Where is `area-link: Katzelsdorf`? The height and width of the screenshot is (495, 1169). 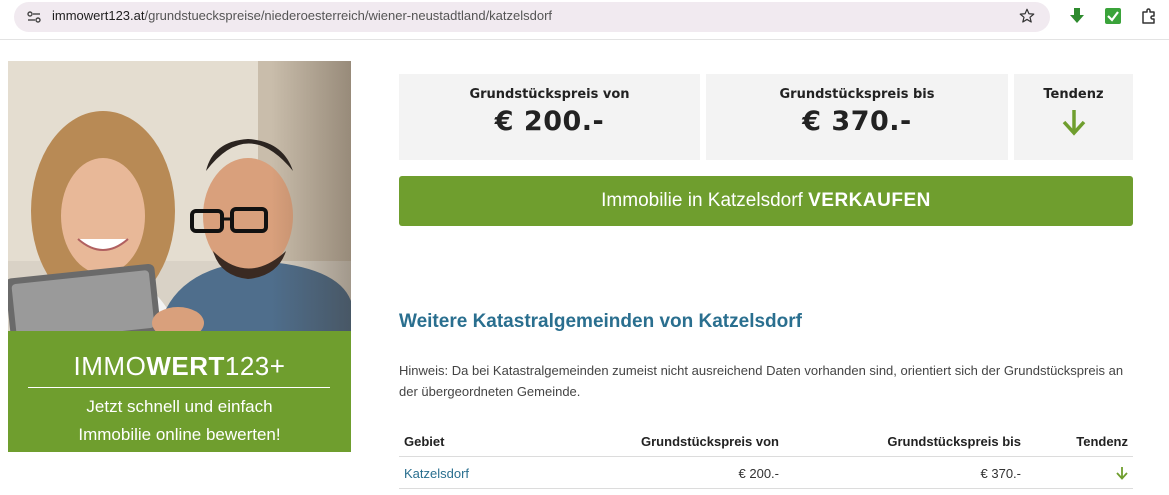
area-link: Katzelsdorf is located at coordinates (436, 473).